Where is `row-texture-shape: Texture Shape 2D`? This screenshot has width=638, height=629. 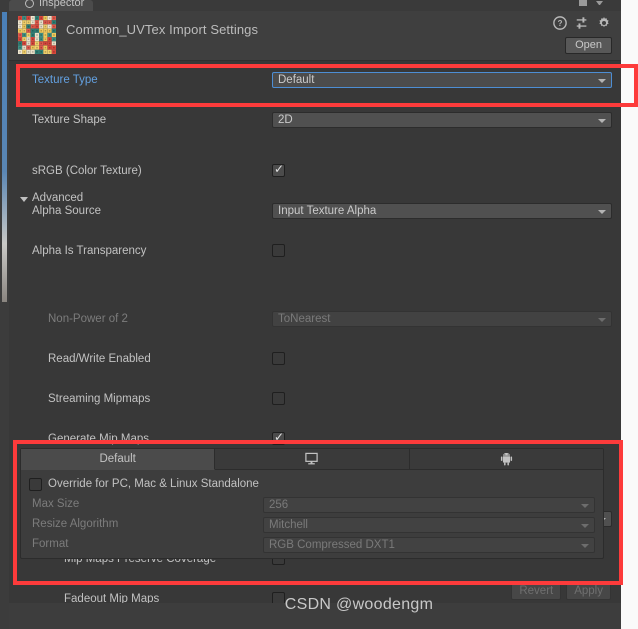 row-texture-shape: Texture Shape 2D is located at coordinates (315, 120).